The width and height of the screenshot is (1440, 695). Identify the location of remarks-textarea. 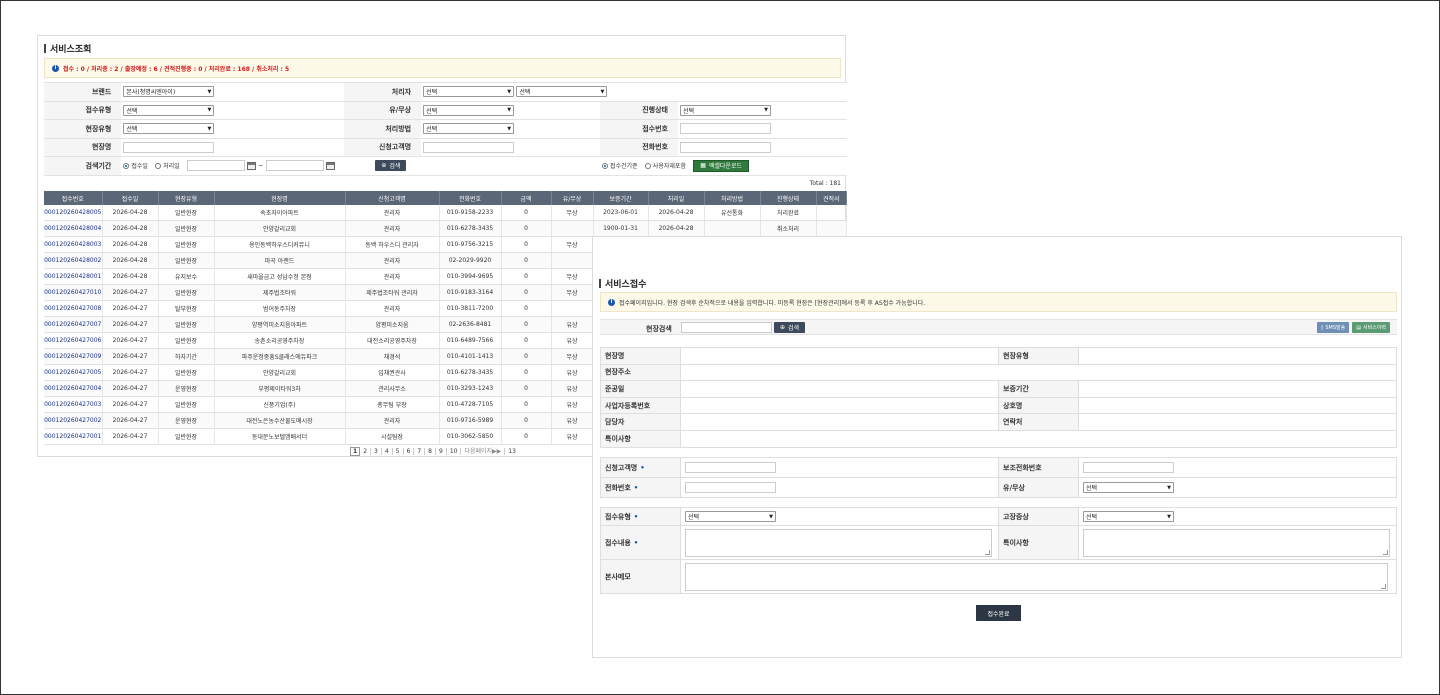
(1236, 542).